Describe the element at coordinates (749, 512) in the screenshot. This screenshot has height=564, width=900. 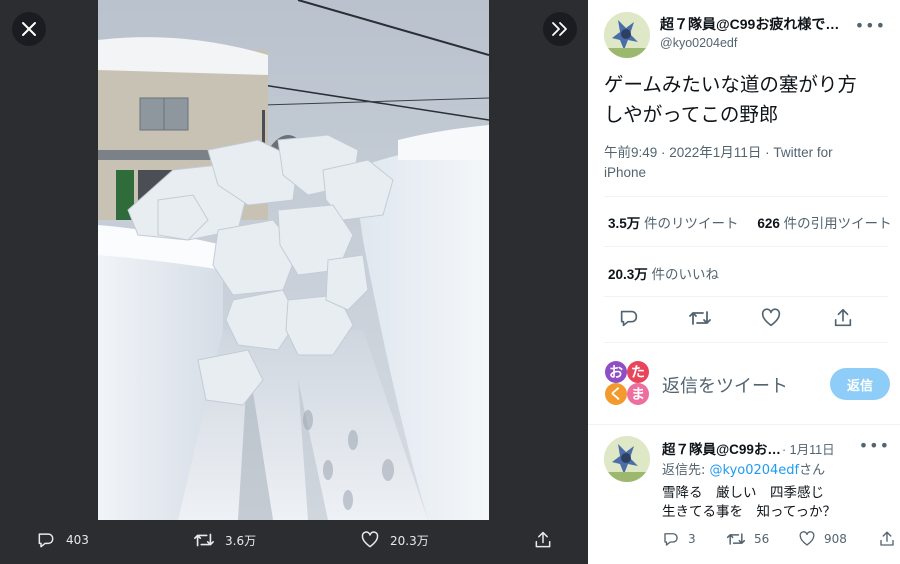
I see `reply-text-line-2: 生きてる事を 知ってっか？` at that location.